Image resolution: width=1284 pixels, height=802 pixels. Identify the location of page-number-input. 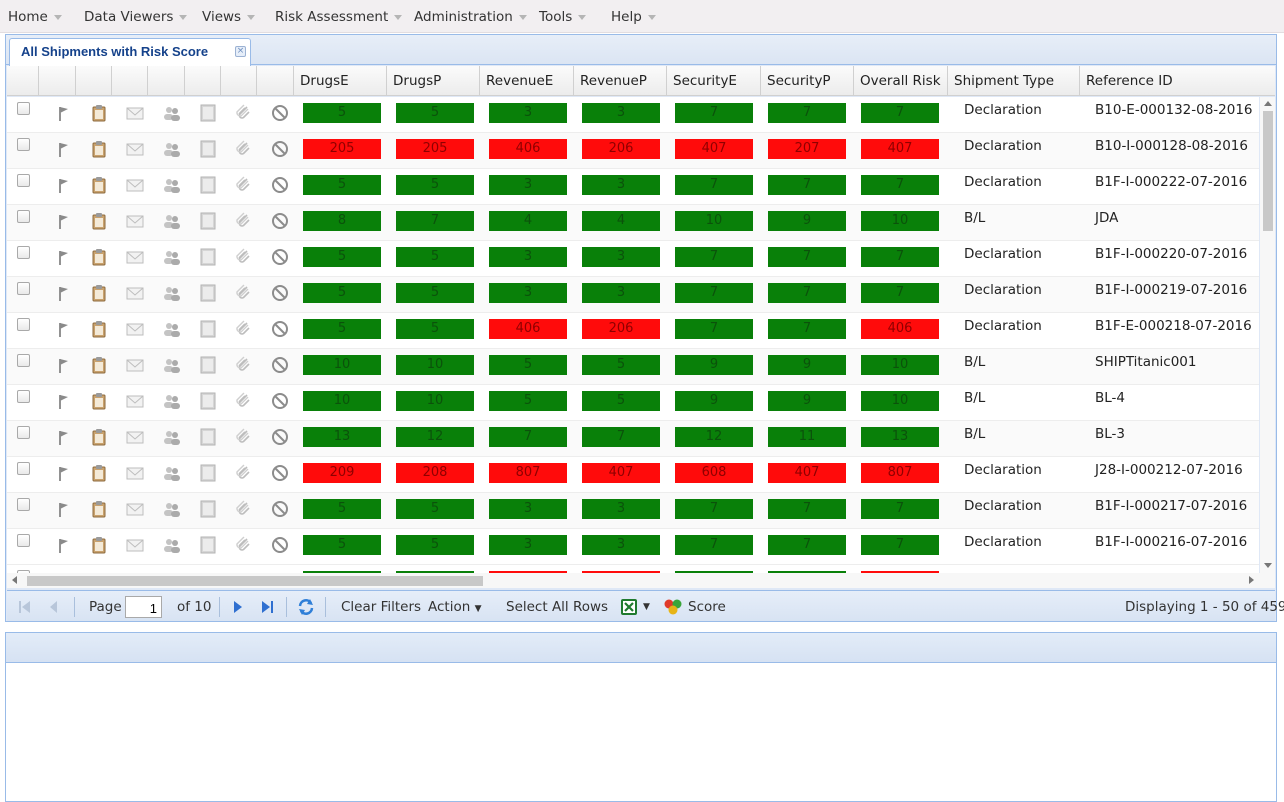
(143, 607).